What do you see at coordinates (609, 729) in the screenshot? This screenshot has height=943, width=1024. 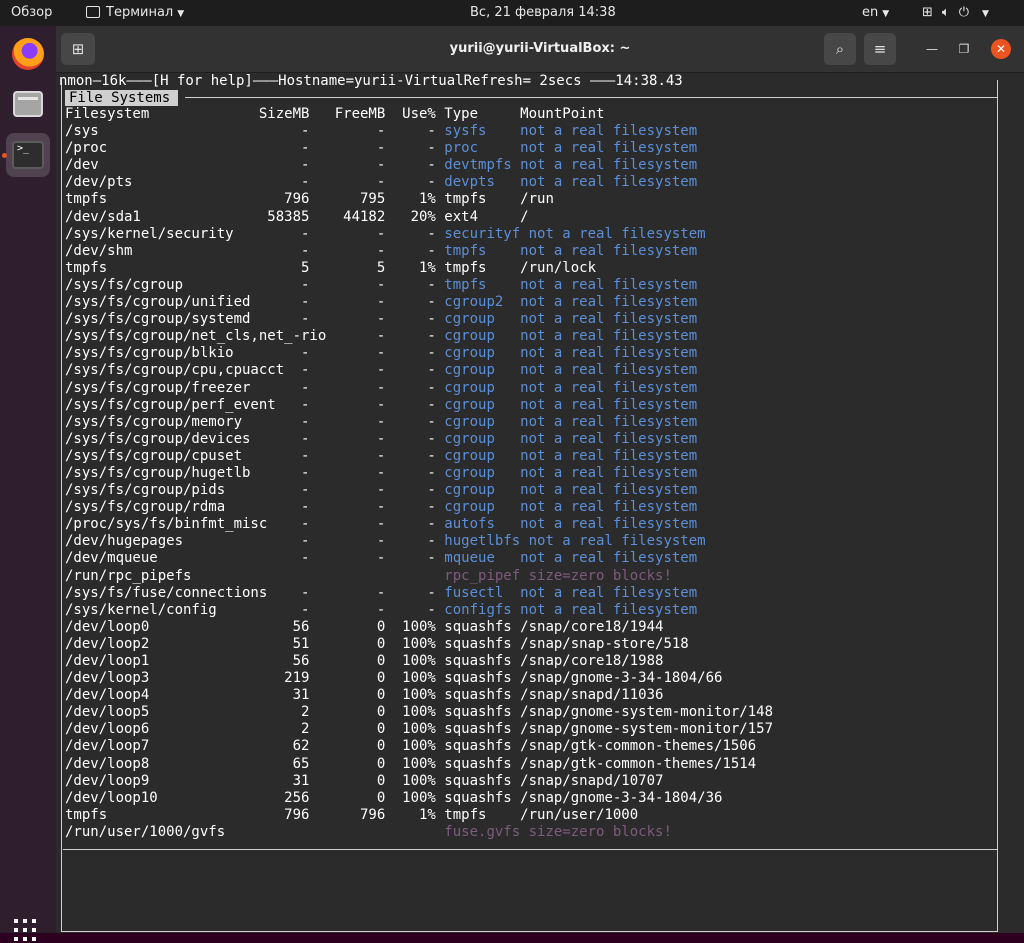 I see `fs-type-mount: squashfs /snap/gnome-system-monitor/157` at bounding box center [609, 729].